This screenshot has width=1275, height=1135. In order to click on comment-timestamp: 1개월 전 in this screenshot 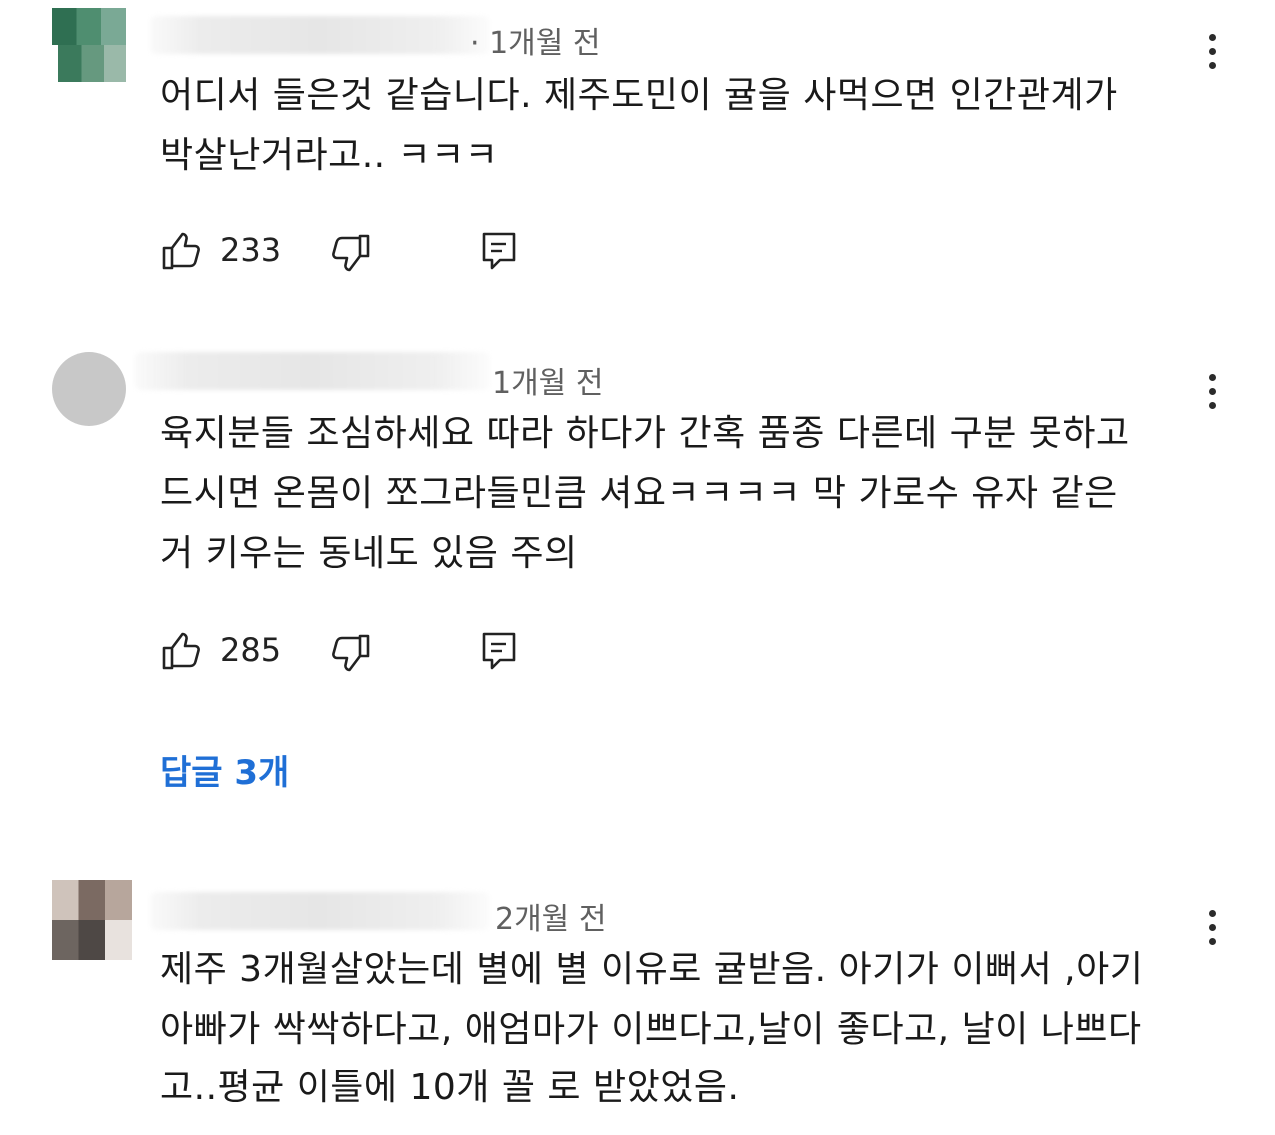, I will do `click(548, 383)`.